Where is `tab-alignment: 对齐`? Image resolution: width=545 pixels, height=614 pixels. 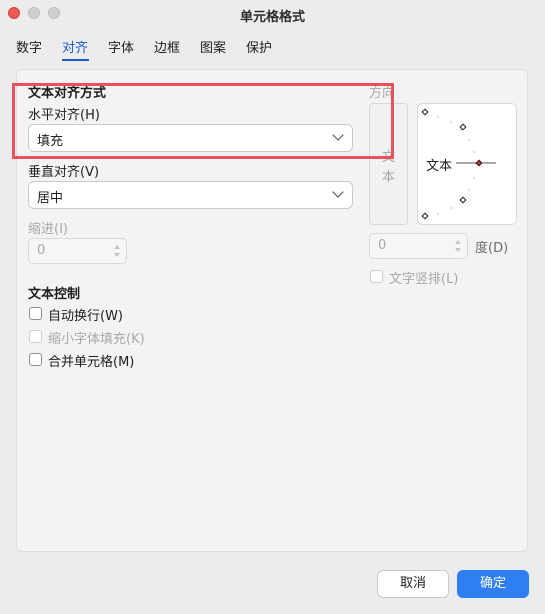
tab-alignment: 对齐 is located at coordinates (75, 46).